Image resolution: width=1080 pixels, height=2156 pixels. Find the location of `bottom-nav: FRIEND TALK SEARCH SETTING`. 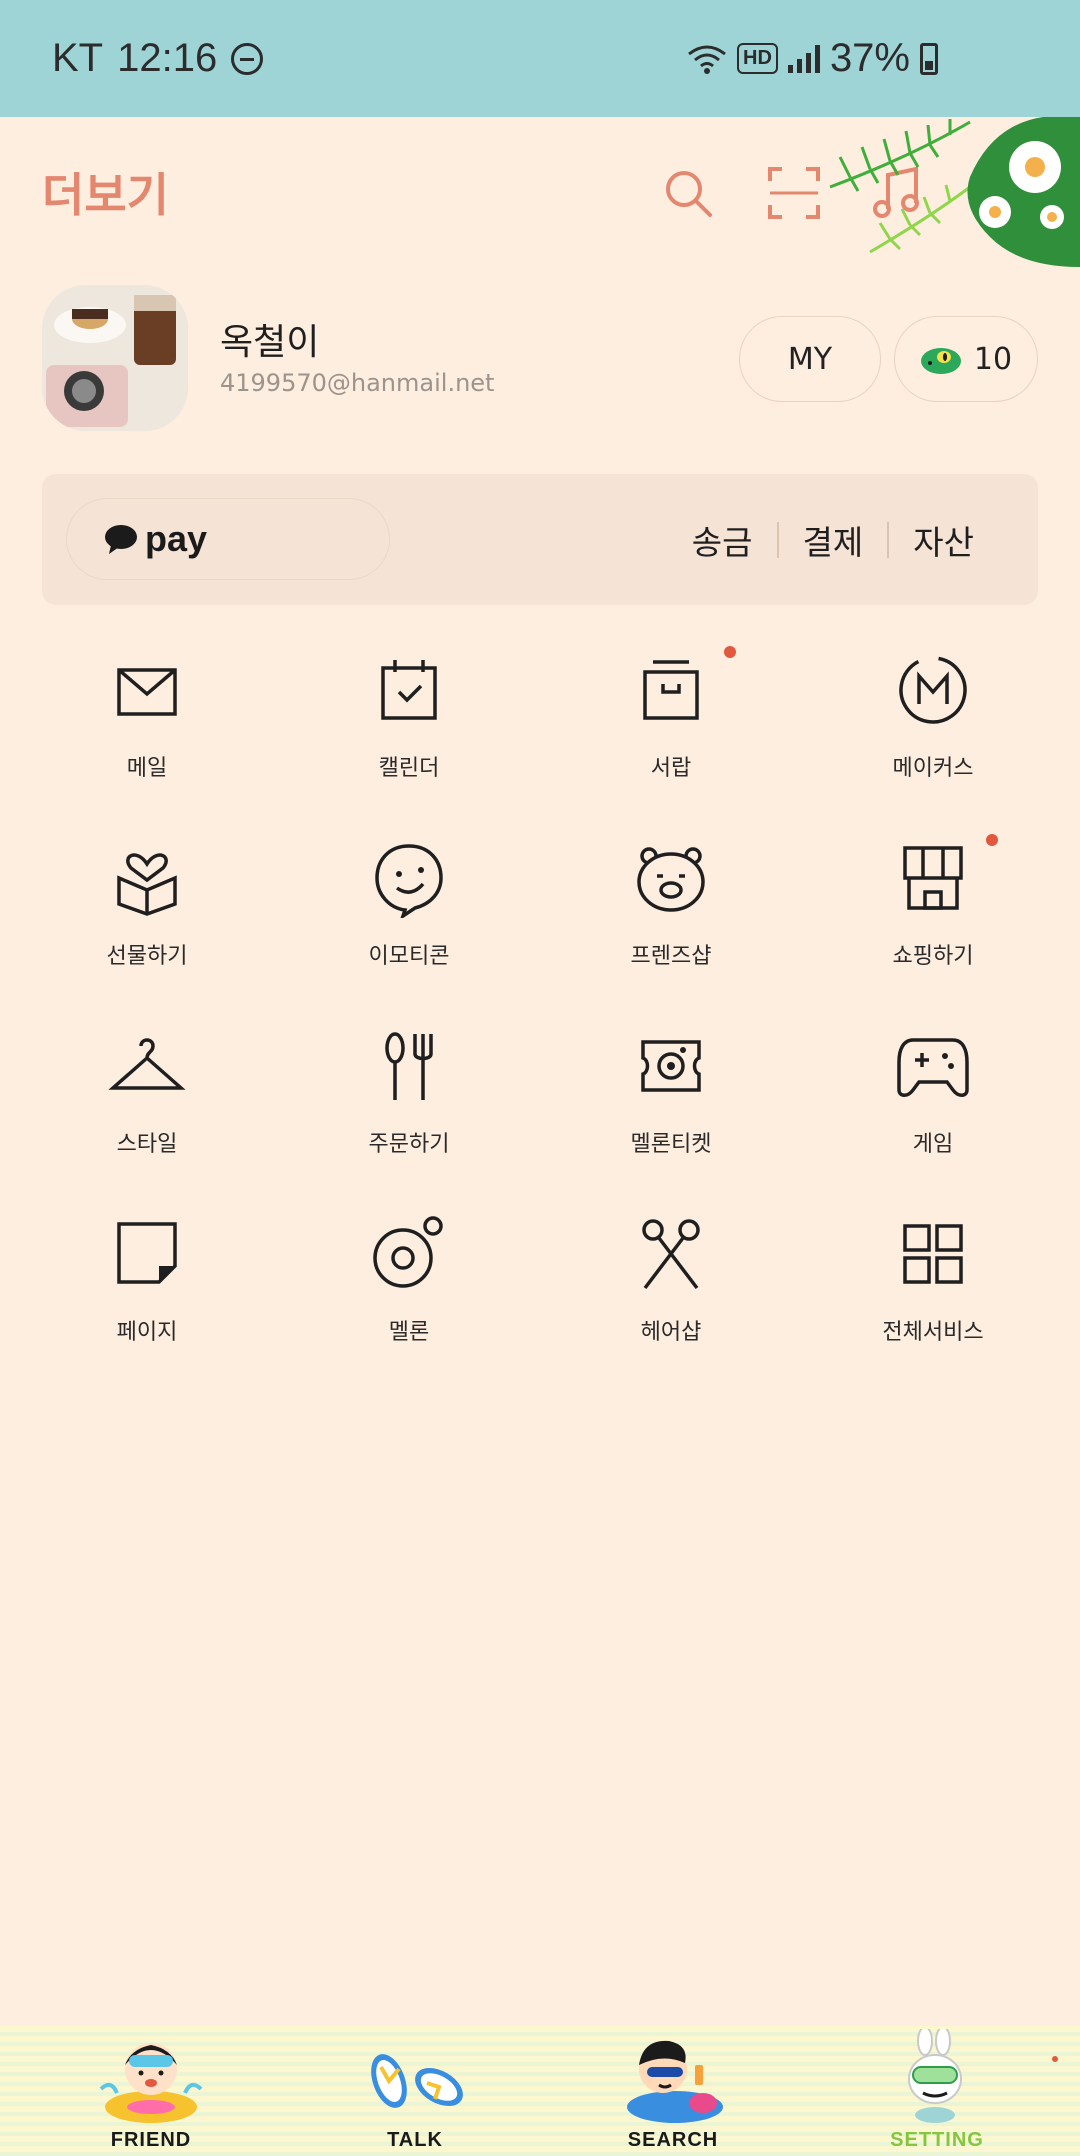

bottom-nav: FRIEND TALK SEARCH SETTING is located at coordinates (540, 2091).